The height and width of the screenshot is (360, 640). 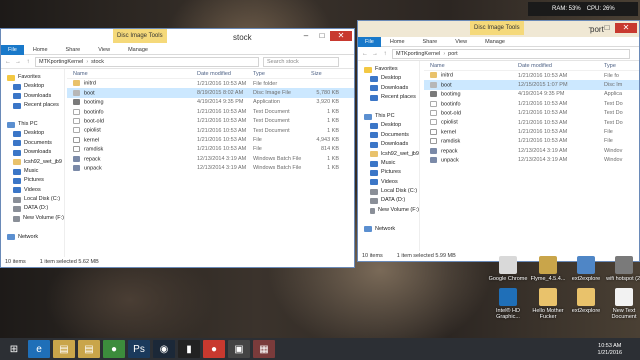 What do you see at coordinates (301, 61) in the screenshot?
I see `search-input: Search stock` at bounding box center [301, 61].